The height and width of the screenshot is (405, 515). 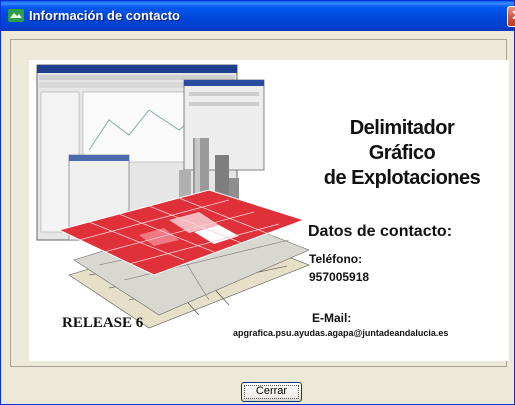 I want to click on window-title: Información de contacto, so click(x=104, y=15).